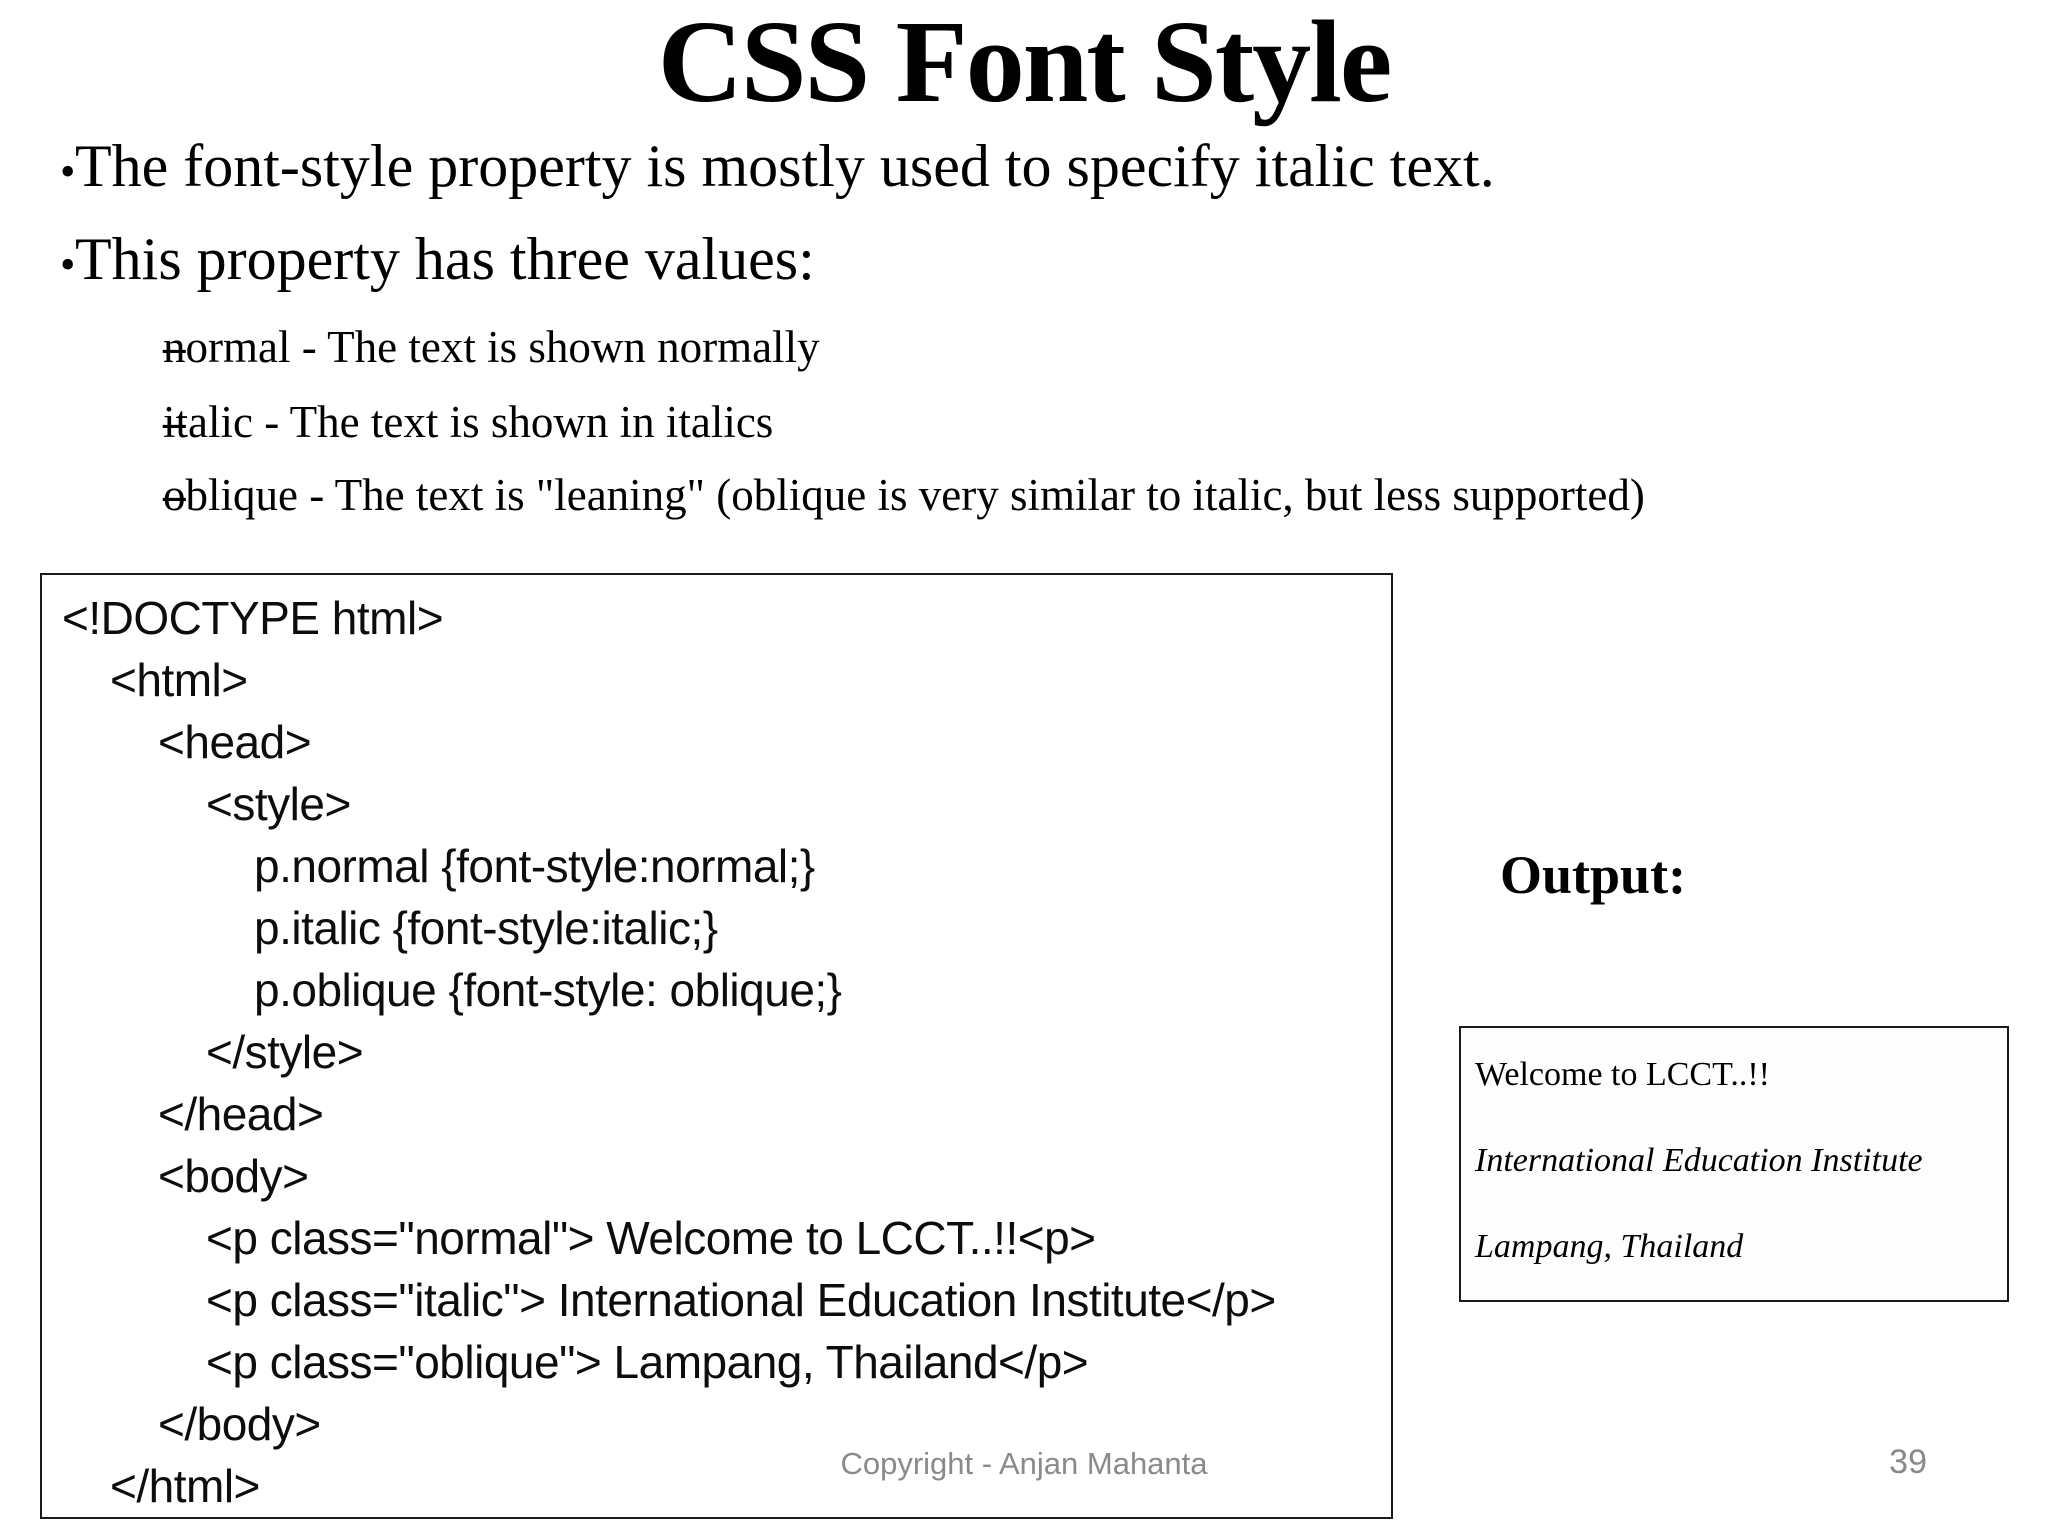  I want to click on output-label: Output:, so click(1593, 875).